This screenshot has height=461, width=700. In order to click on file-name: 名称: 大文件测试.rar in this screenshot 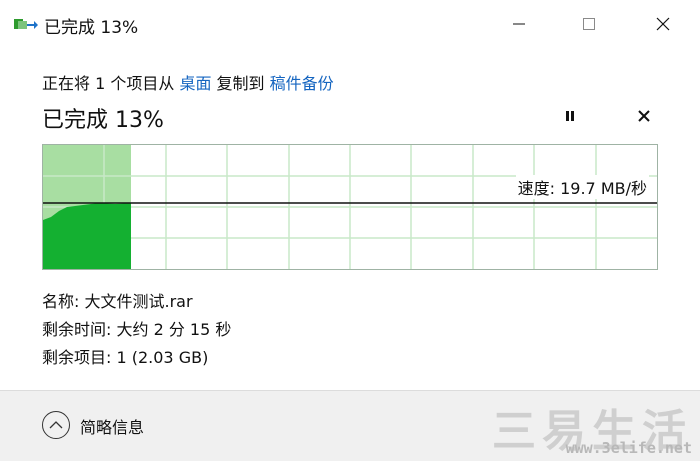, I will do `click(117, 301)`.